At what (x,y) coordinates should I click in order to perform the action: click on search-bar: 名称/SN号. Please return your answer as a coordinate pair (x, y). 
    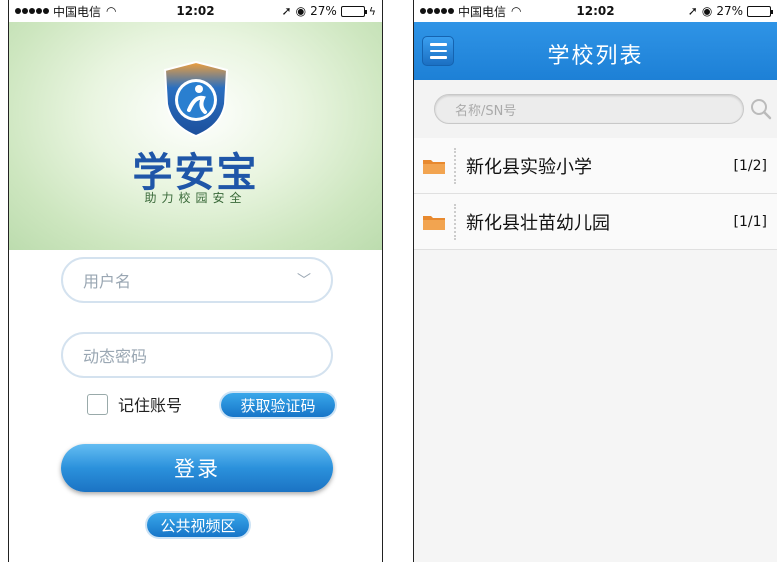
    Looking at the image, I should click on (595, 109).